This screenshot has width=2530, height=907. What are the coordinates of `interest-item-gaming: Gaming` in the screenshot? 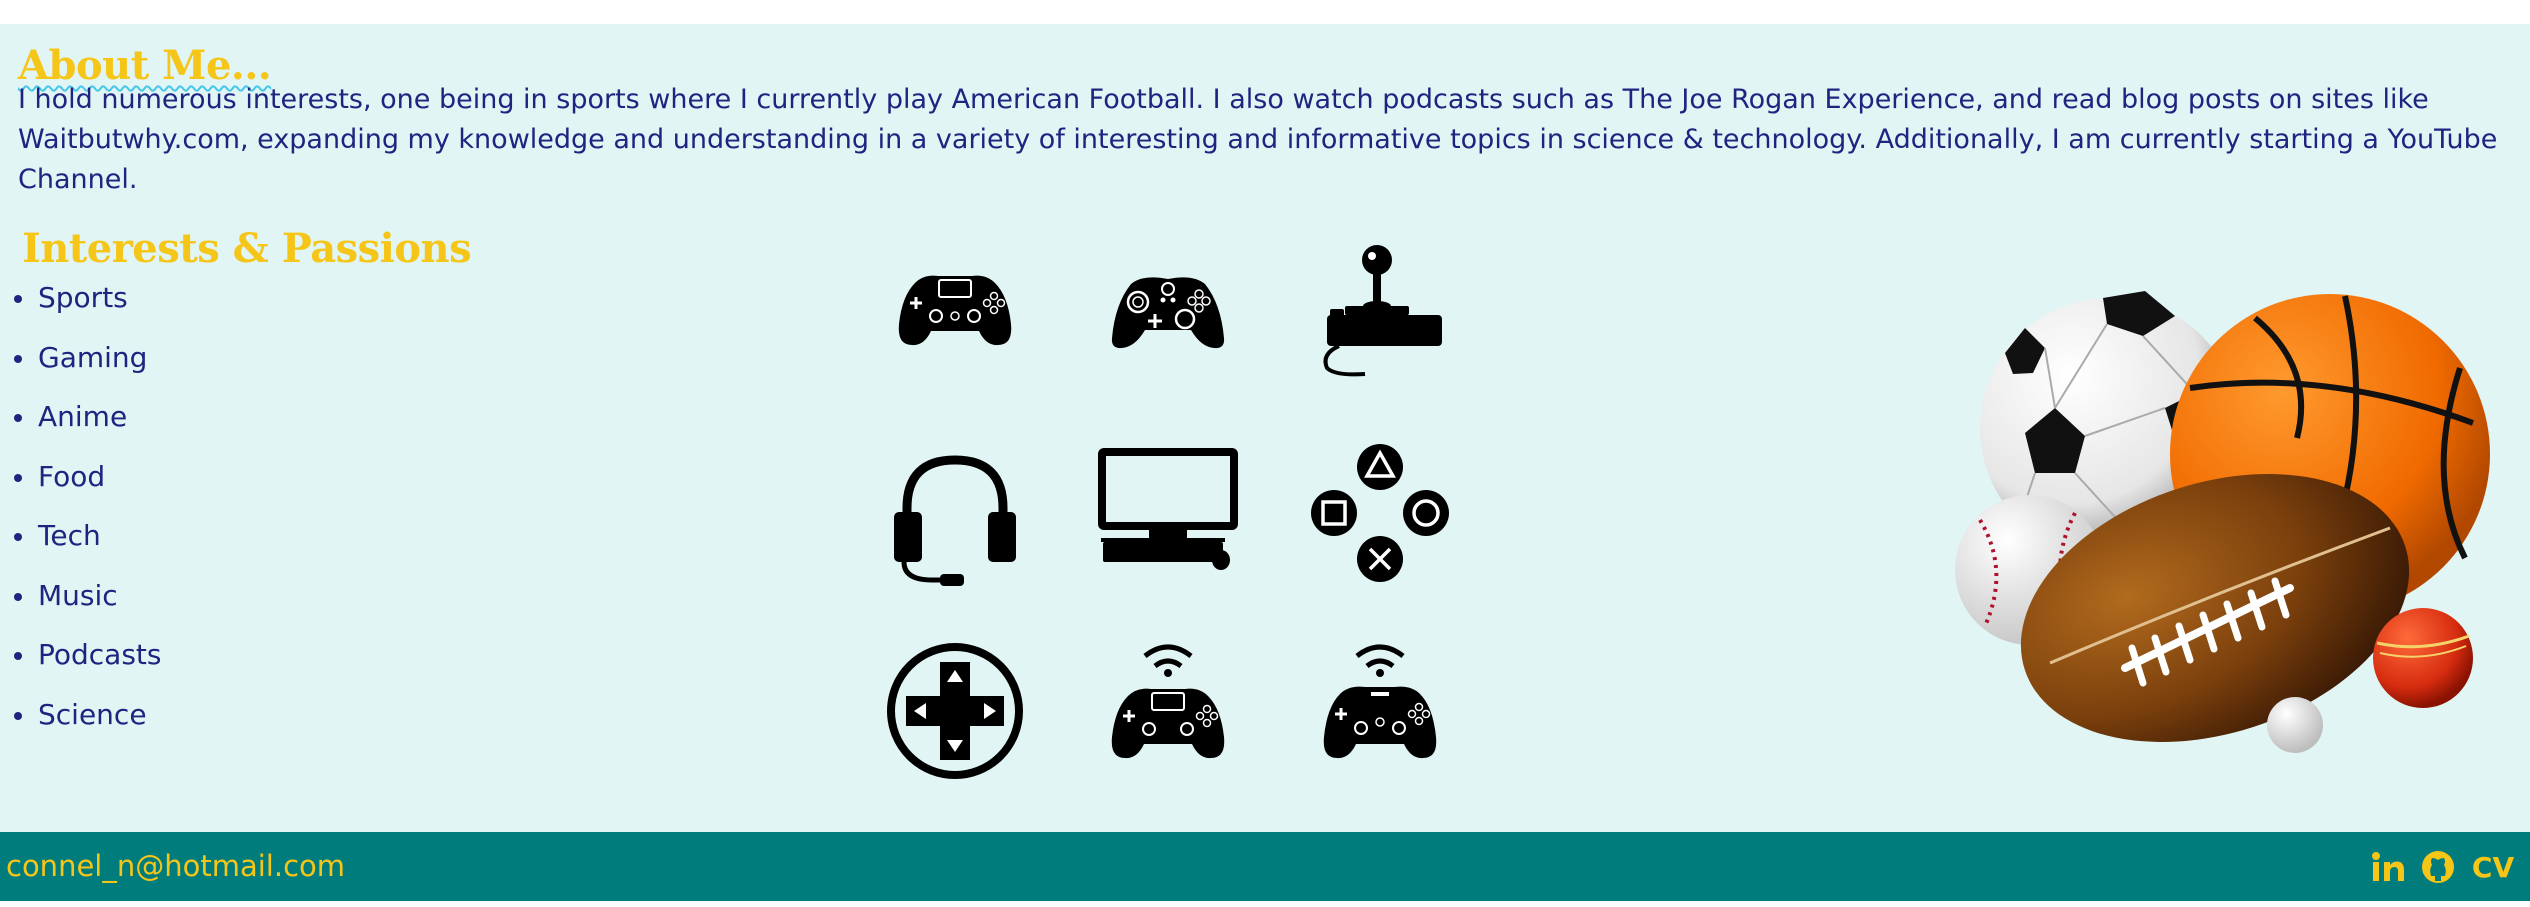 It's located at (87, 368).